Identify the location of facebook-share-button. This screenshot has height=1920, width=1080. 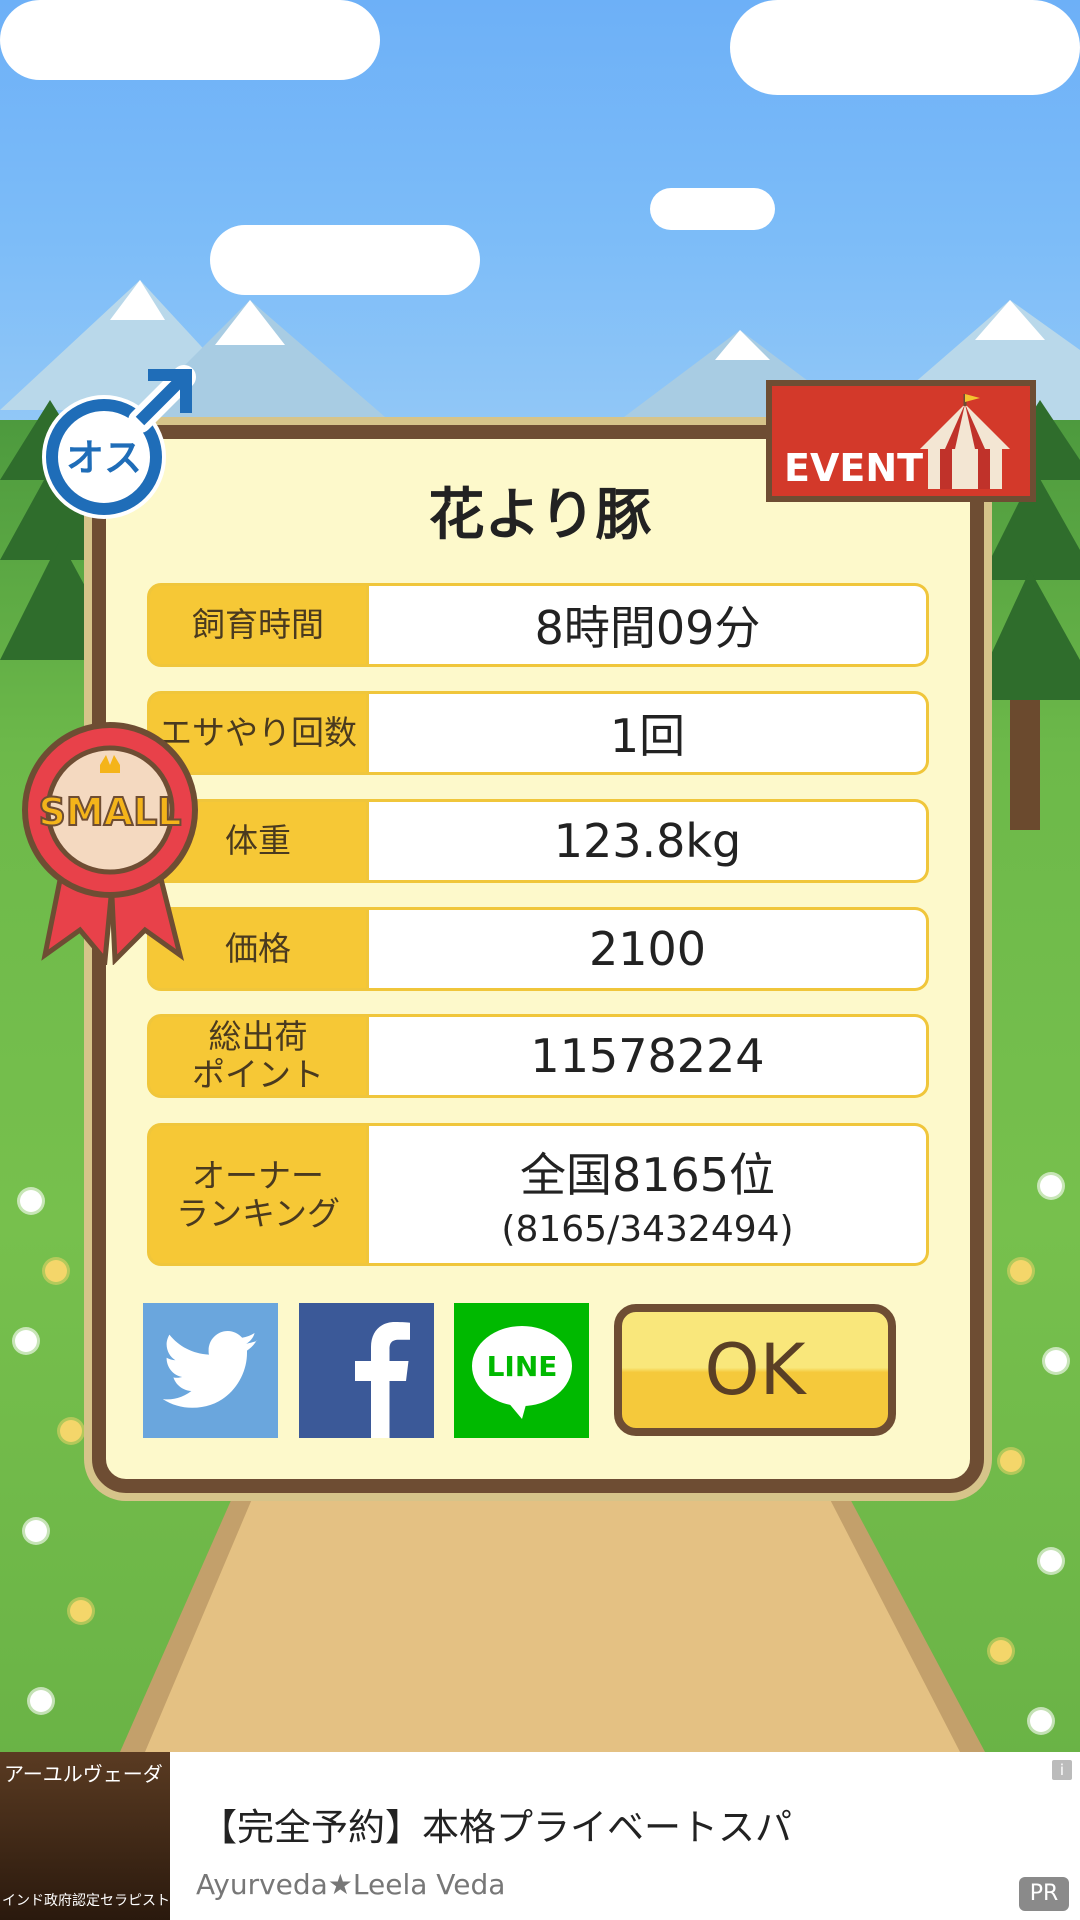
(366, 1370).